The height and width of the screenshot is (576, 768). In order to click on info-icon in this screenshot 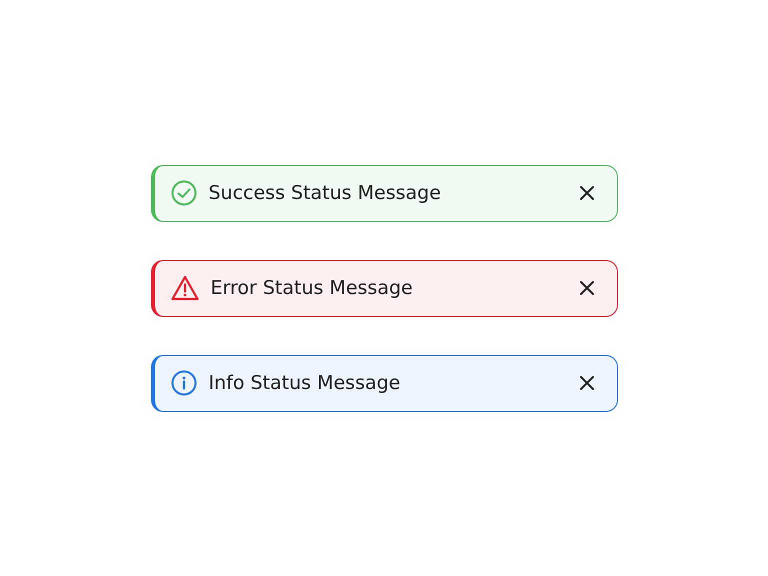, I will do `click(183, 383)`.